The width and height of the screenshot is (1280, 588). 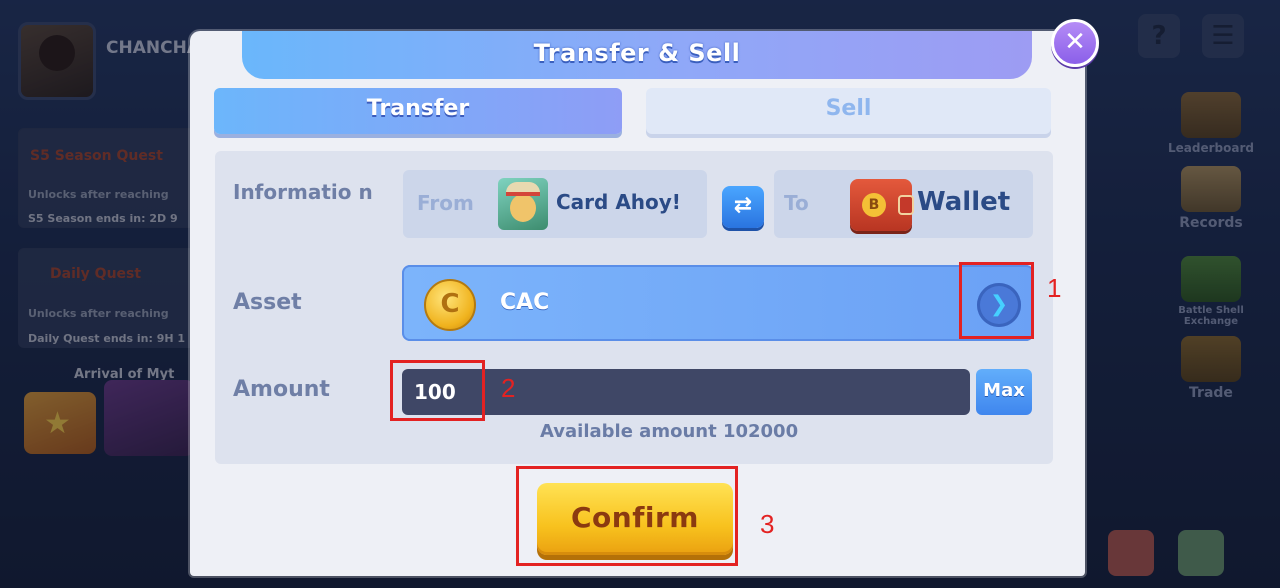 I want to click on annotation-number-3: 3, so click(x=767, y=524).